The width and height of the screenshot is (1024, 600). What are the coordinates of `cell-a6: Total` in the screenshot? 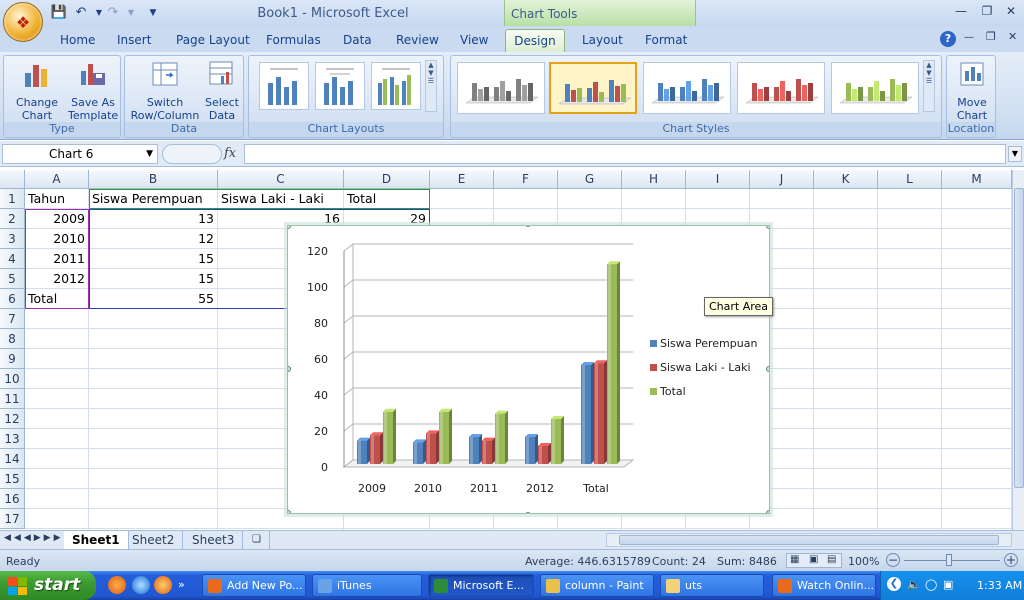 It's located at (56, 299).